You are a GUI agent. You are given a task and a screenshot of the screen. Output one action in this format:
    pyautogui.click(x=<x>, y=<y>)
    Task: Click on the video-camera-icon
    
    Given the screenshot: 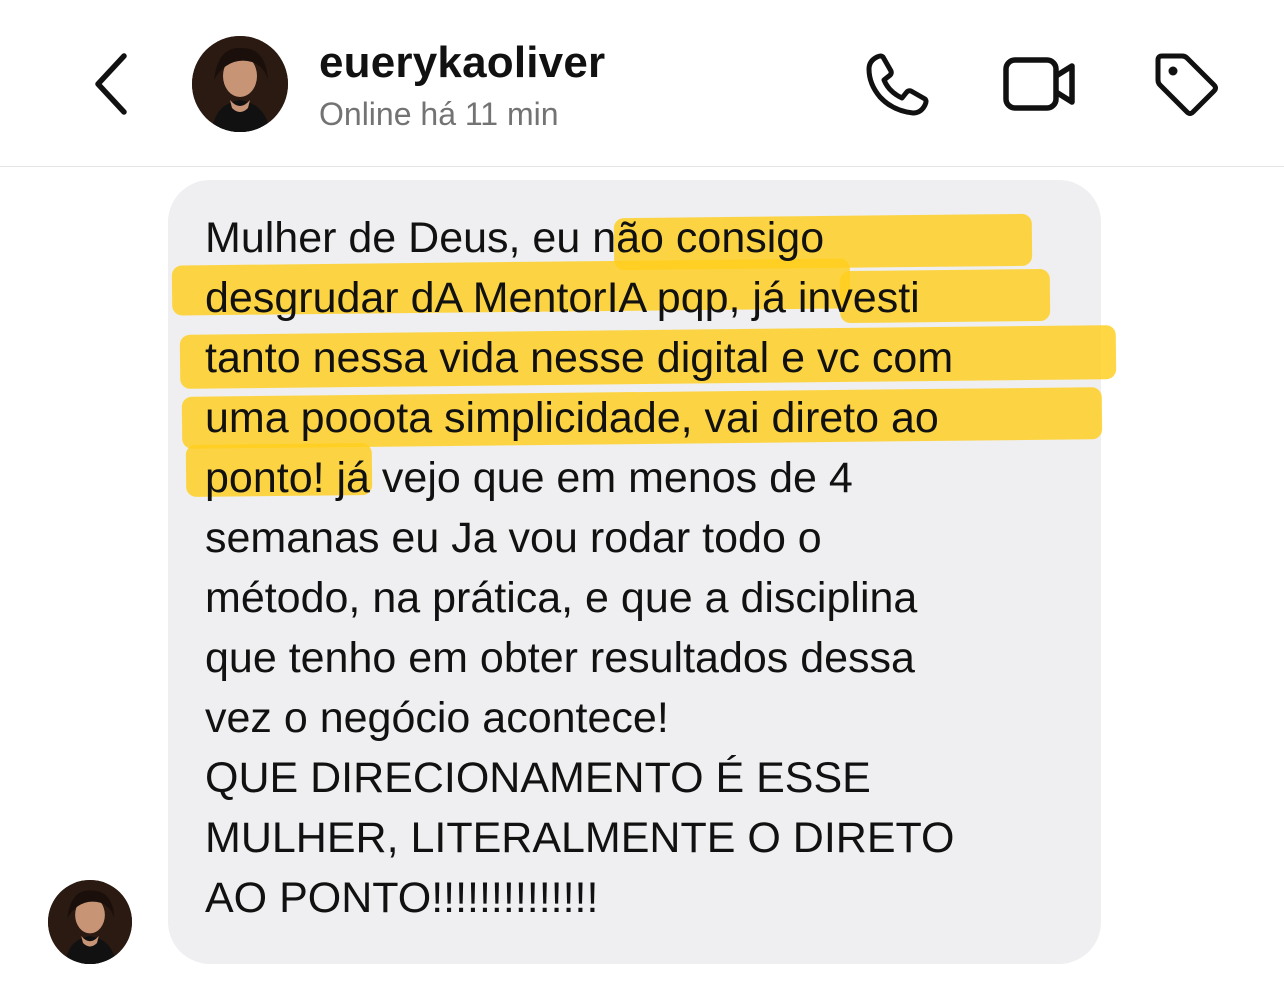 What is the action you would take?
    pyautogui.click(x=1039, y=84)
    